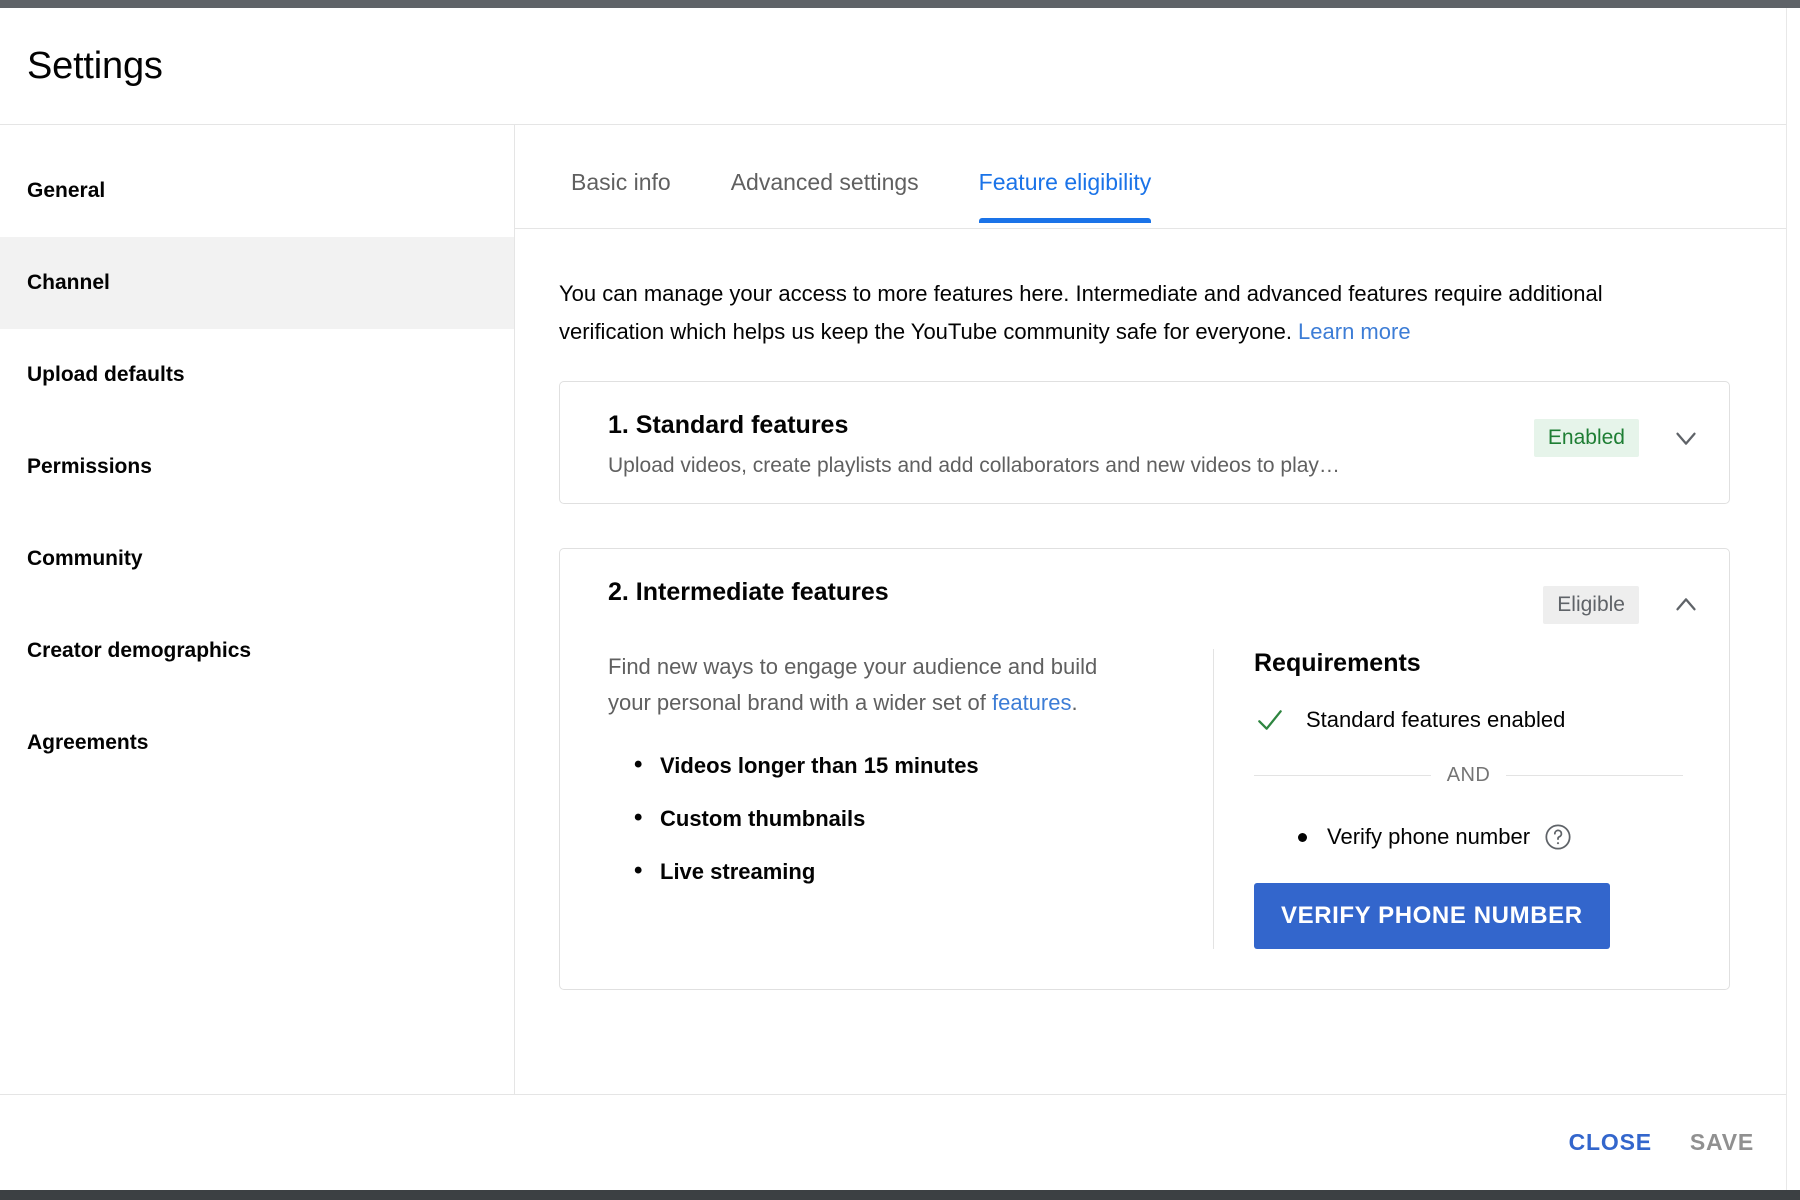 This screenshot has height=1200, width=1800. Describe the element at coordinates (893, 1142) in the screenshot. I see `dialog-footer: CLOSE SAVE` at that location.